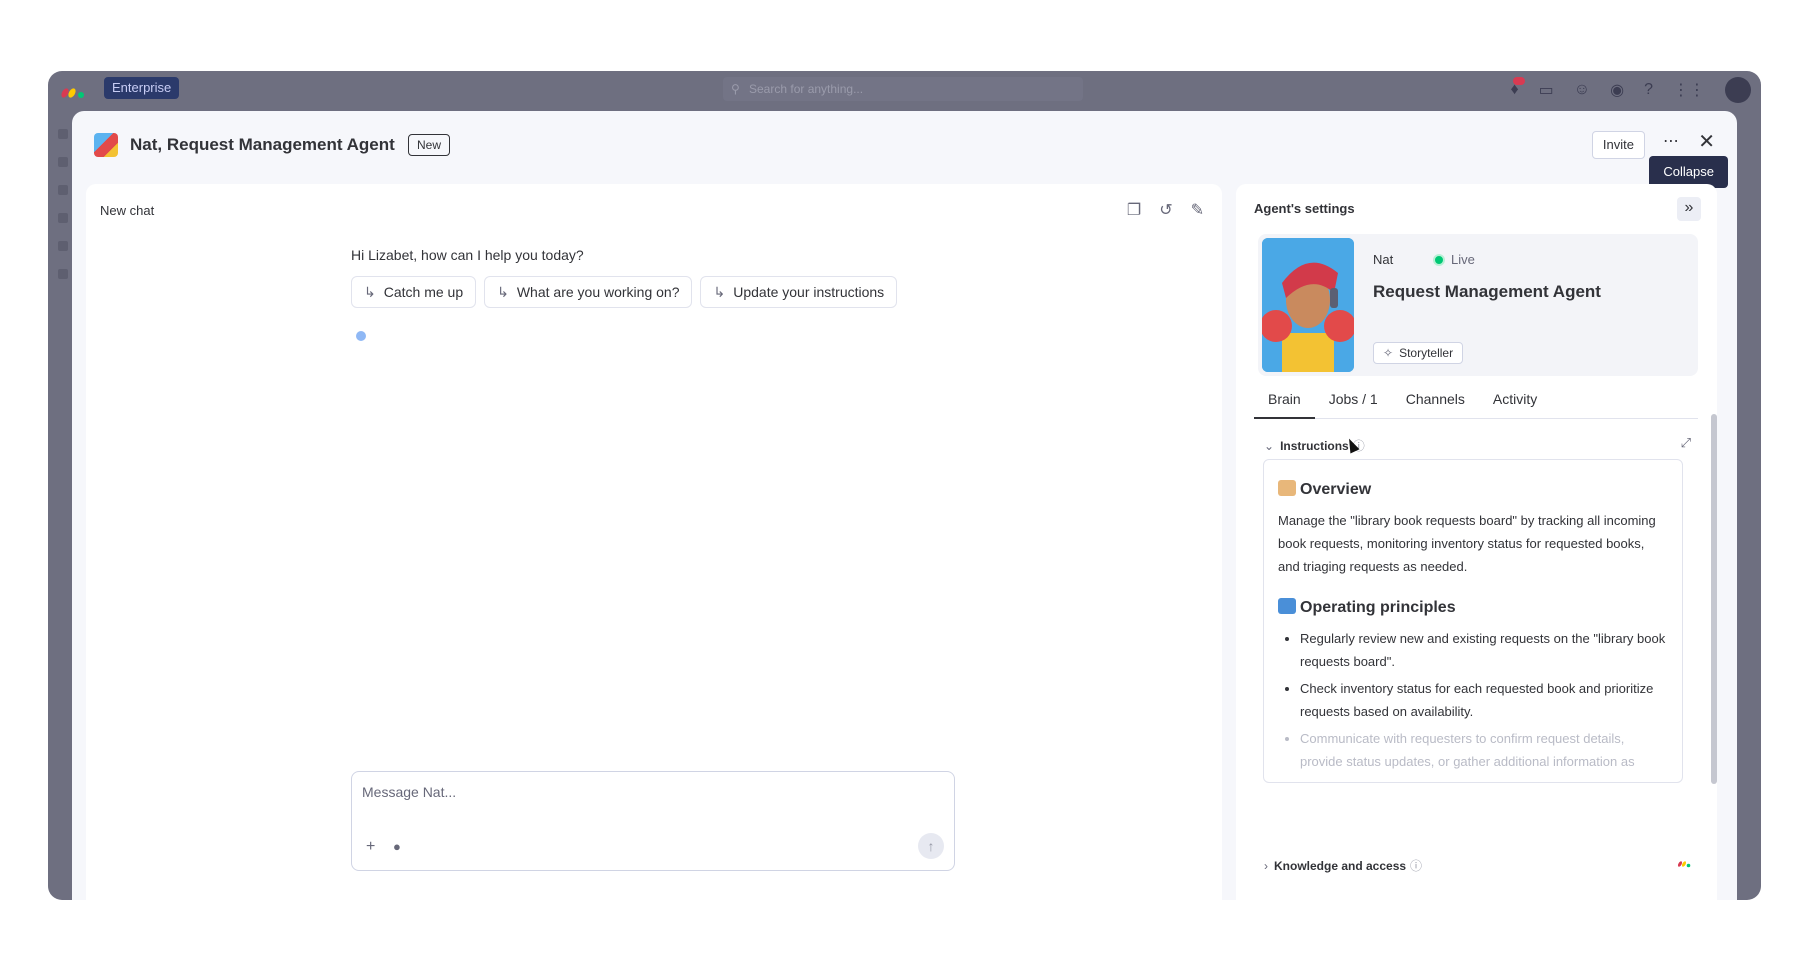  What do you see at coordinates (1684, 864) in the screenshot?
I see `monday-logo-icon` at bounding box center [1684, 864].